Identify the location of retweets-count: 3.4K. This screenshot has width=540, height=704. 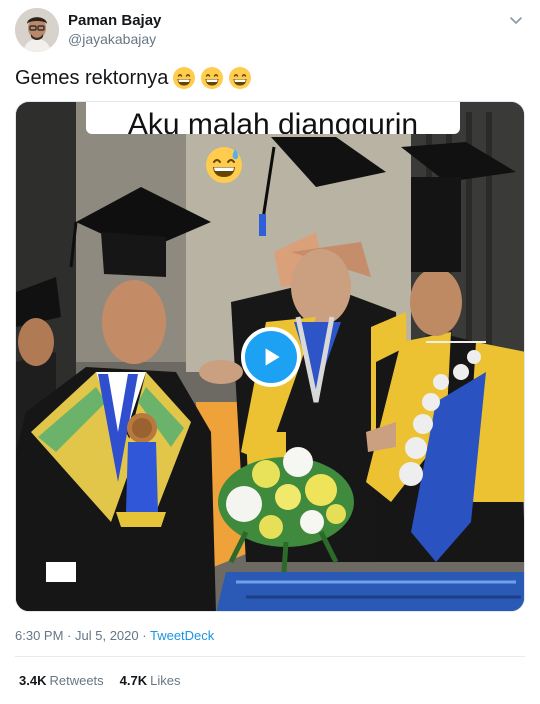
(33, 680).